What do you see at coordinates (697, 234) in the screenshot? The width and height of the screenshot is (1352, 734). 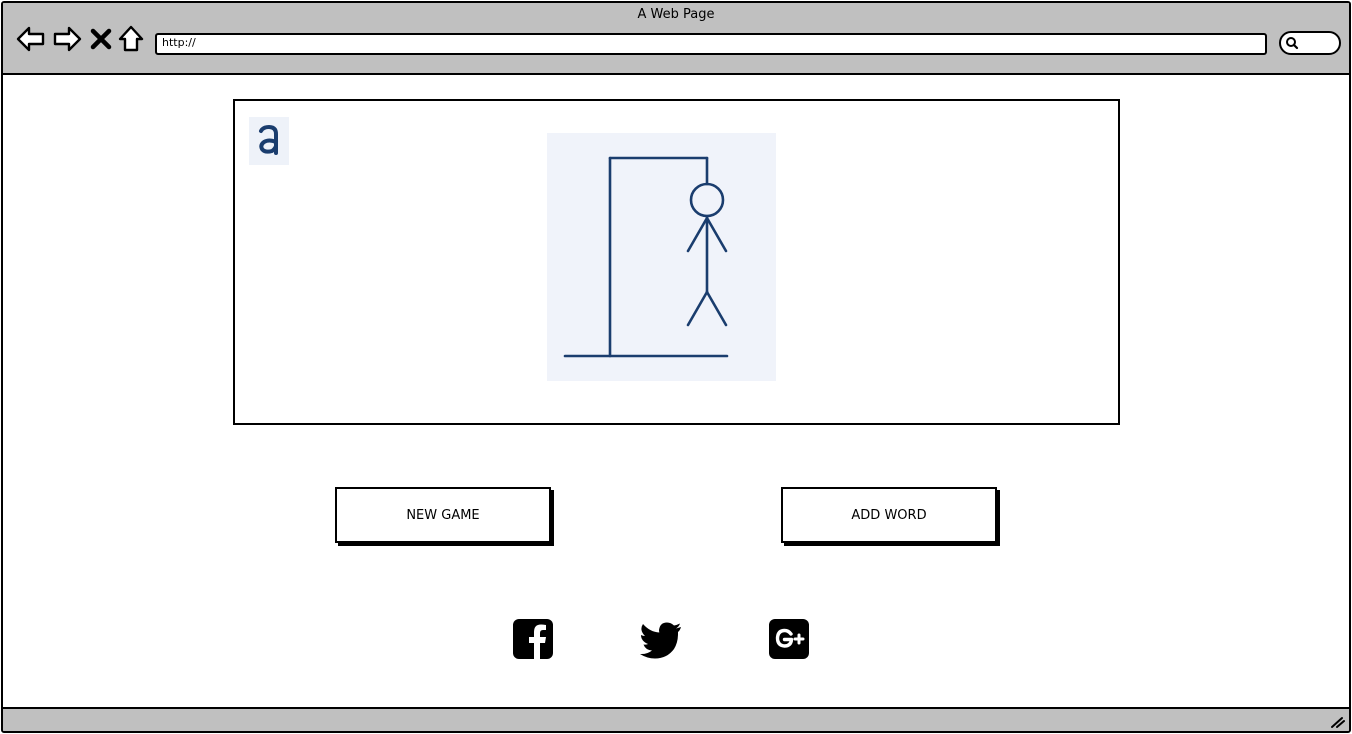 I see `figure-left-arm` at bounding box center [697, 234].